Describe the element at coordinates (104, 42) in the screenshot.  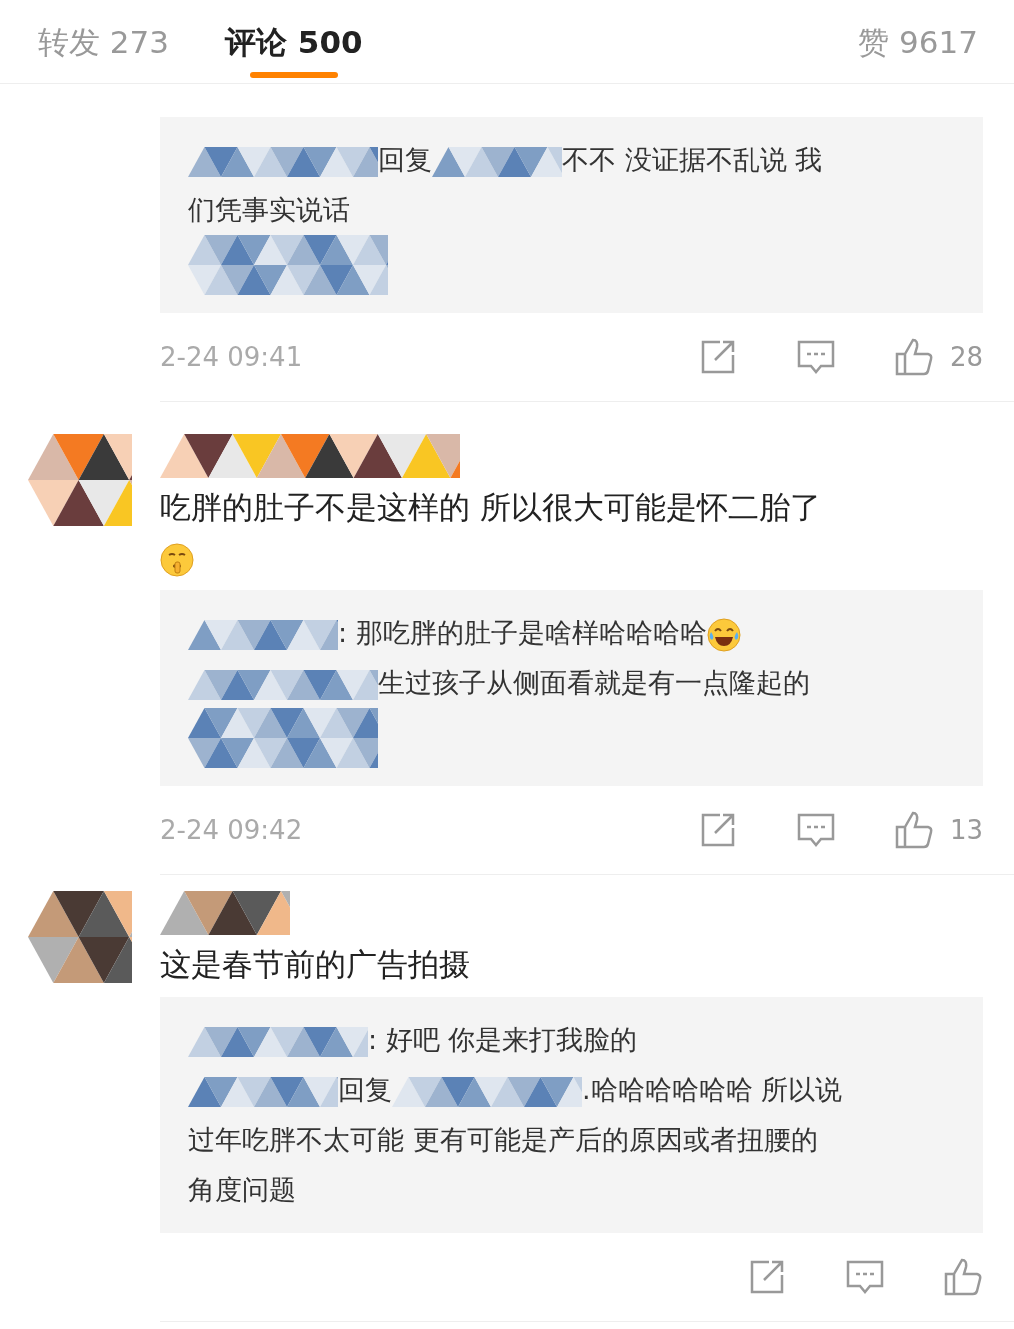
I see `tab: 转发 273` at that location.